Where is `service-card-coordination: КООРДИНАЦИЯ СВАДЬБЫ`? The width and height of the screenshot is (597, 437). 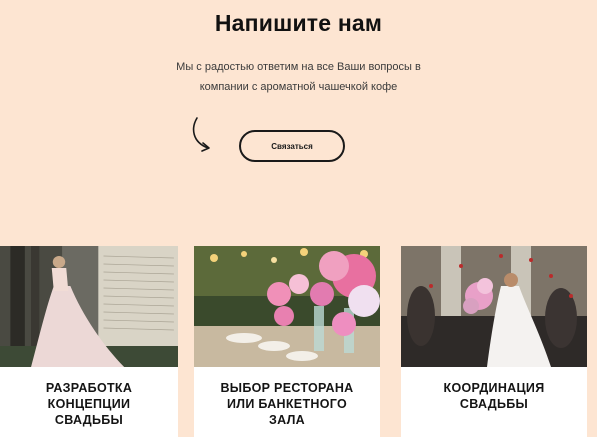
service-card-coordination: КООРДИНАЦИЯ СВАДЬБЫ is located at coordinates (494, 341).